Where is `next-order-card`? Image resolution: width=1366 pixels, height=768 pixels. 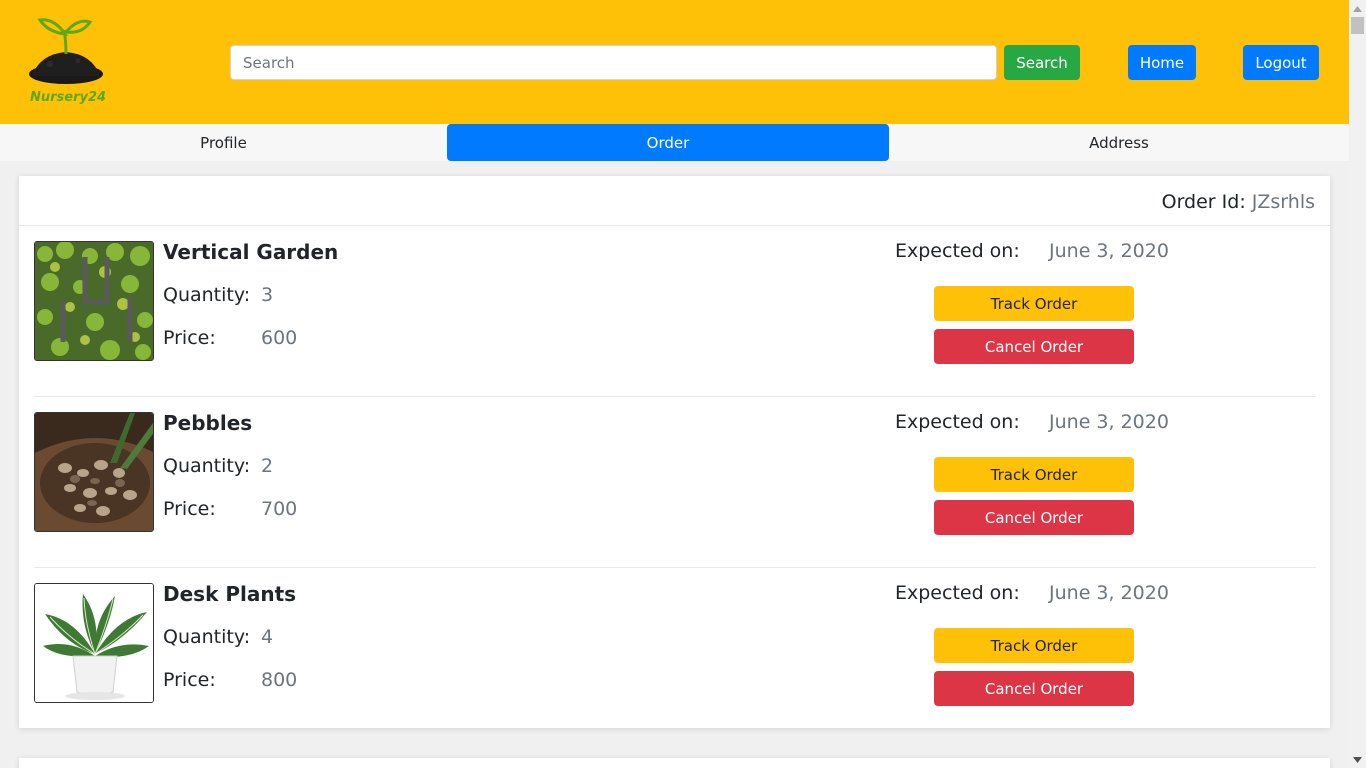 next-order-card is located at coordinates (674, 763).